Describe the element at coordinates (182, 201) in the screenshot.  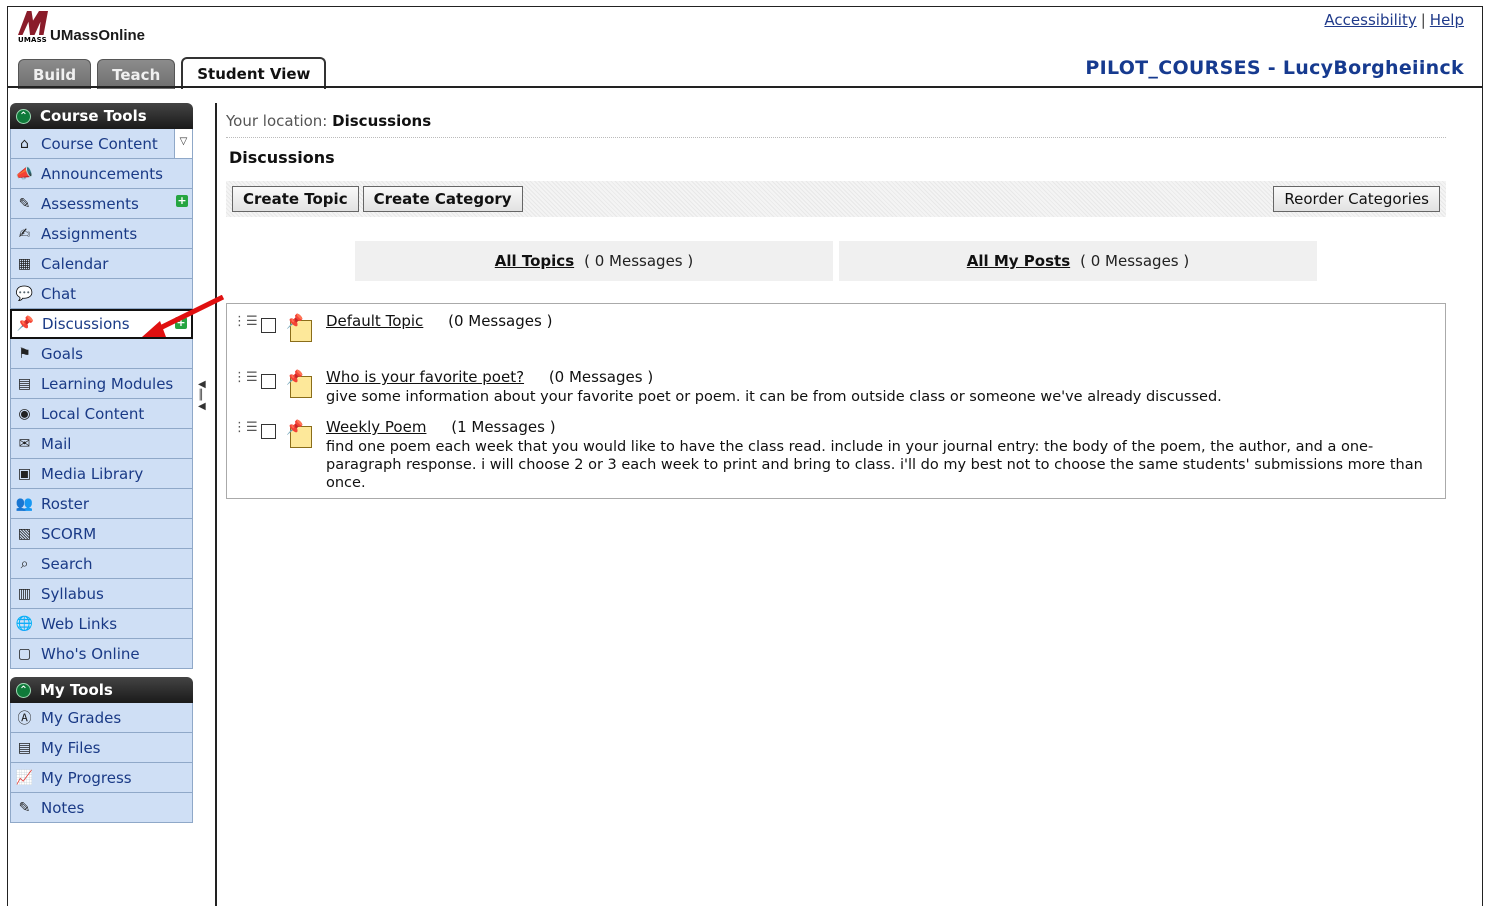
I see `add-icon: +` at that location.